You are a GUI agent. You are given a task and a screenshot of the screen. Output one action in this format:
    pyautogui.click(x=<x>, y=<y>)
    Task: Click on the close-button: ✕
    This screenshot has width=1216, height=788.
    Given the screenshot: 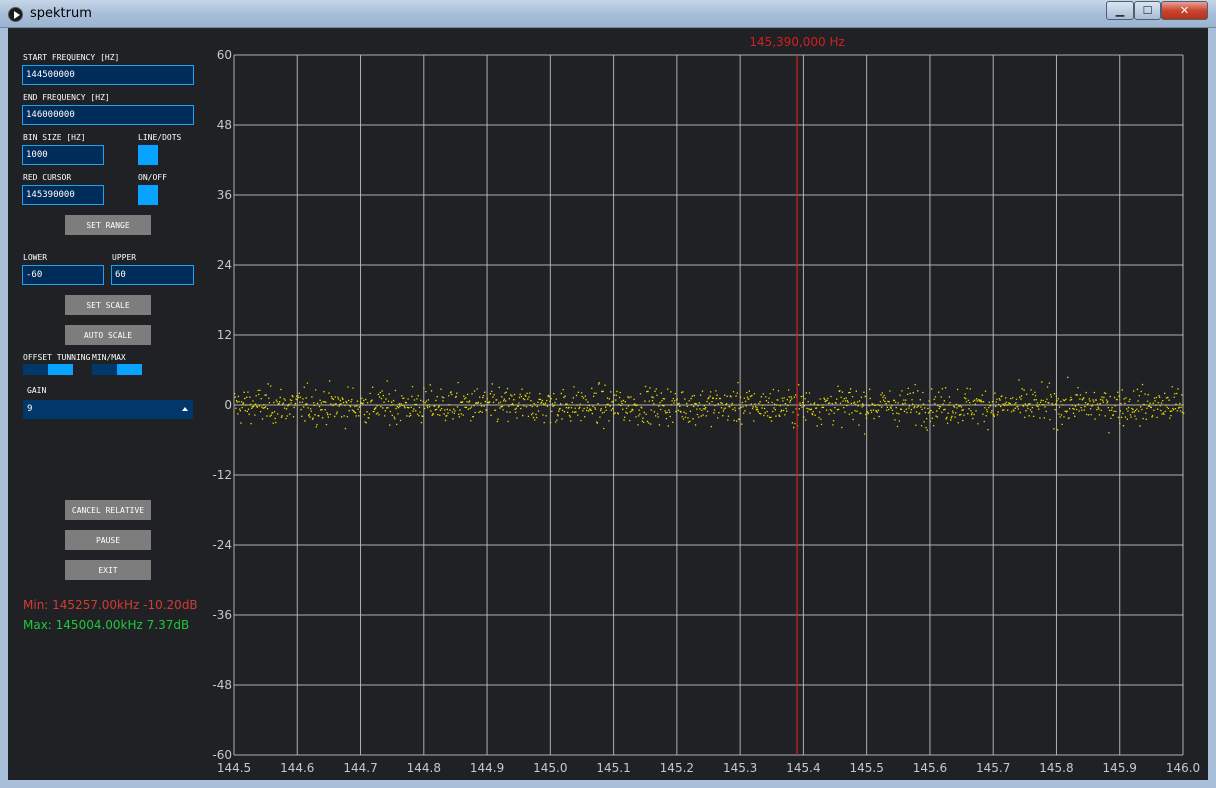 What is the action you would take?
    pyautogui.click(x=1184, y=10)
    